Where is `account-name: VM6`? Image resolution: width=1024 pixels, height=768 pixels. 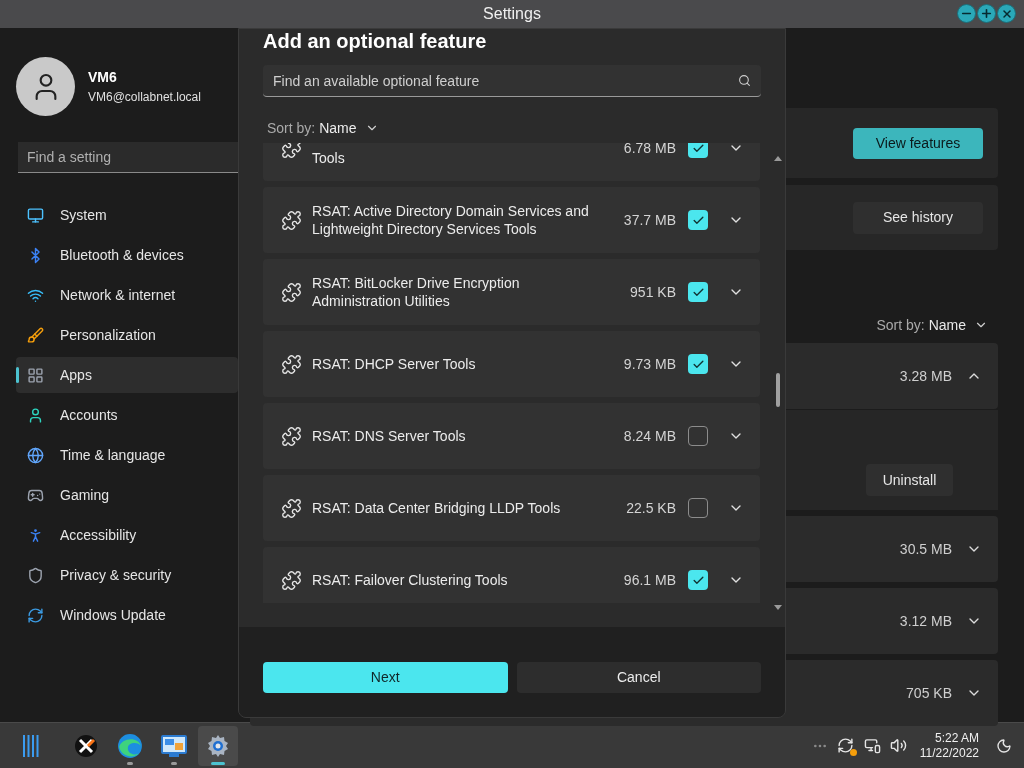
account-name: VM6 is located at coordinates (103, 77).